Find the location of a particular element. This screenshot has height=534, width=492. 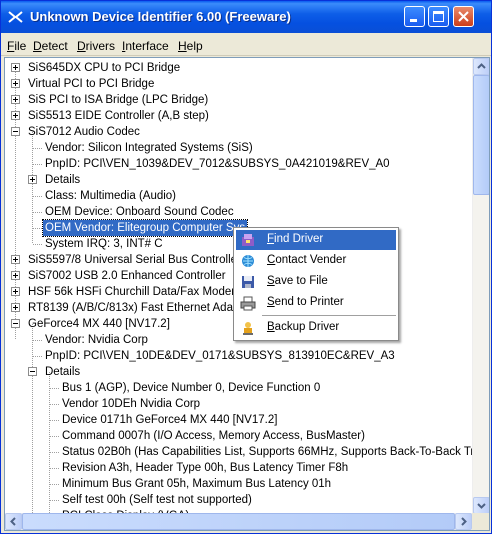

contact-vender-icon is located at coordinates (248, 261).